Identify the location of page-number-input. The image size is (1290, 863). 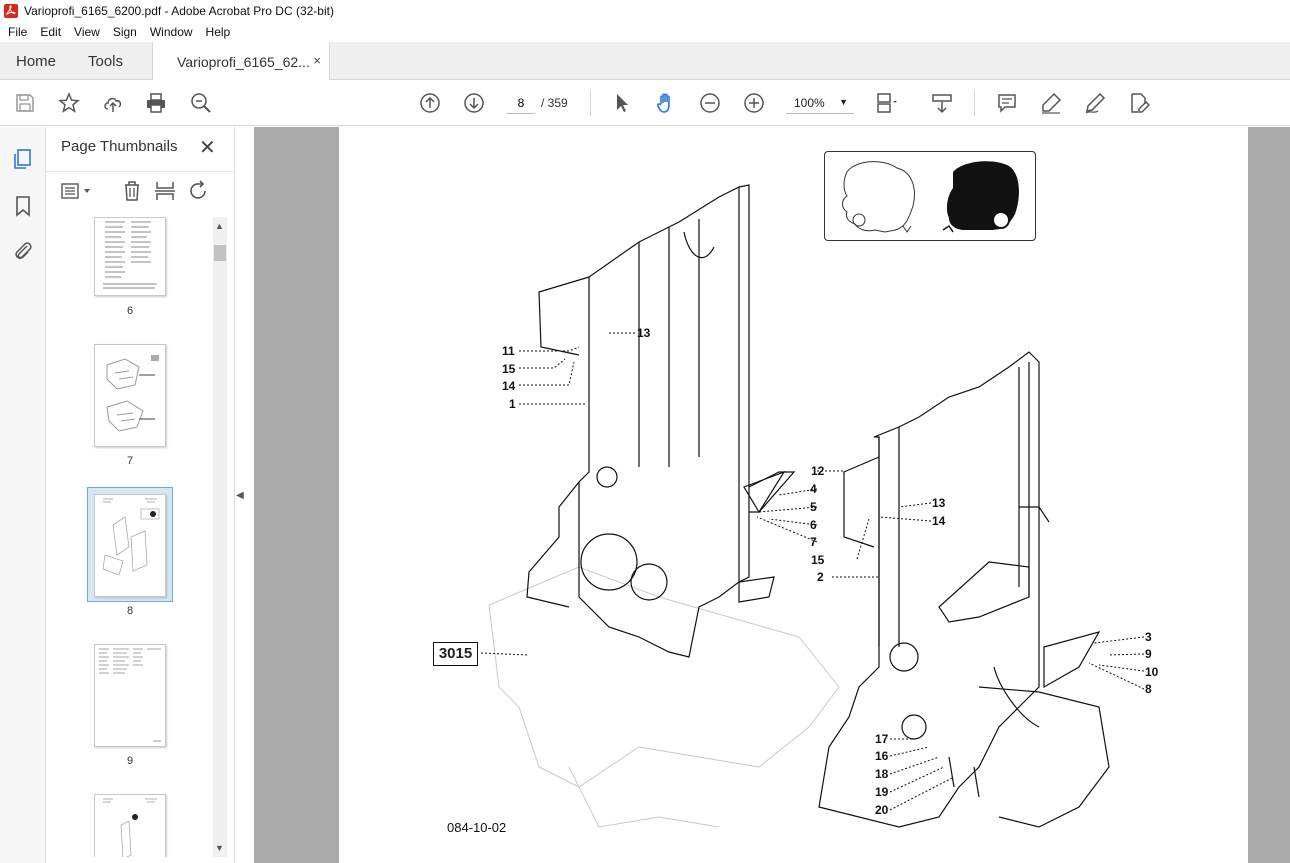
(521, 103).